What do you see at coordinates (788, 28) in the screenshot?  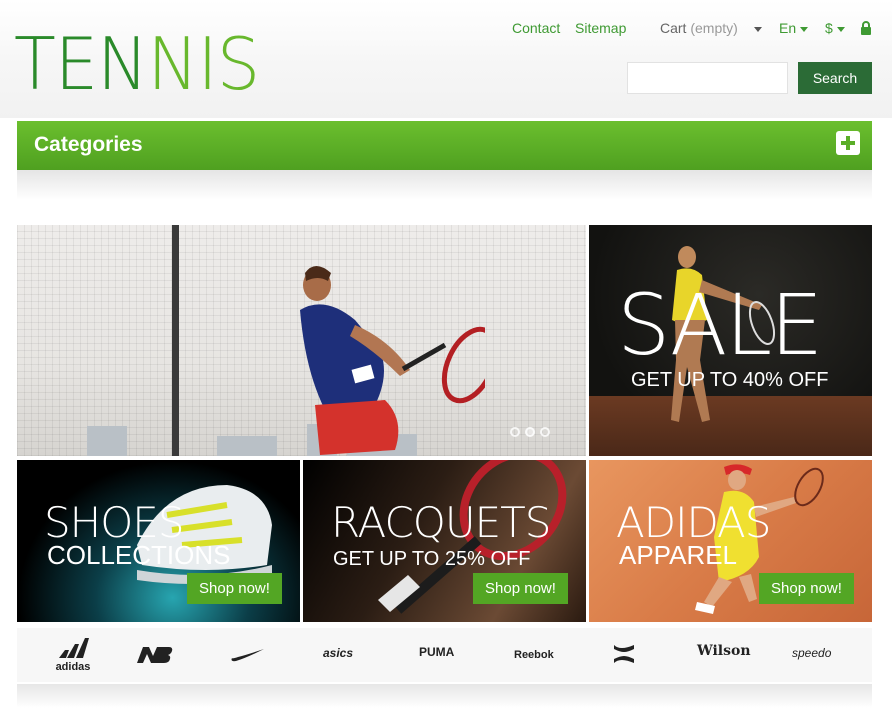 I see `language-label: En` at bounding box center [788, 28].